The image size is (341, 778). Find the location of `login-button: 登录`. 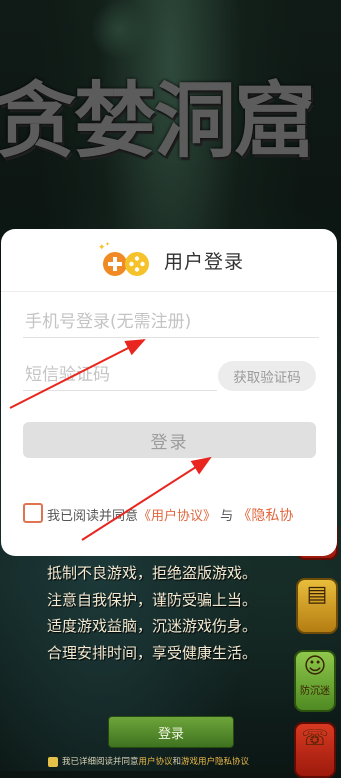

login-button: 登录 is located at coordinates (169, 440).